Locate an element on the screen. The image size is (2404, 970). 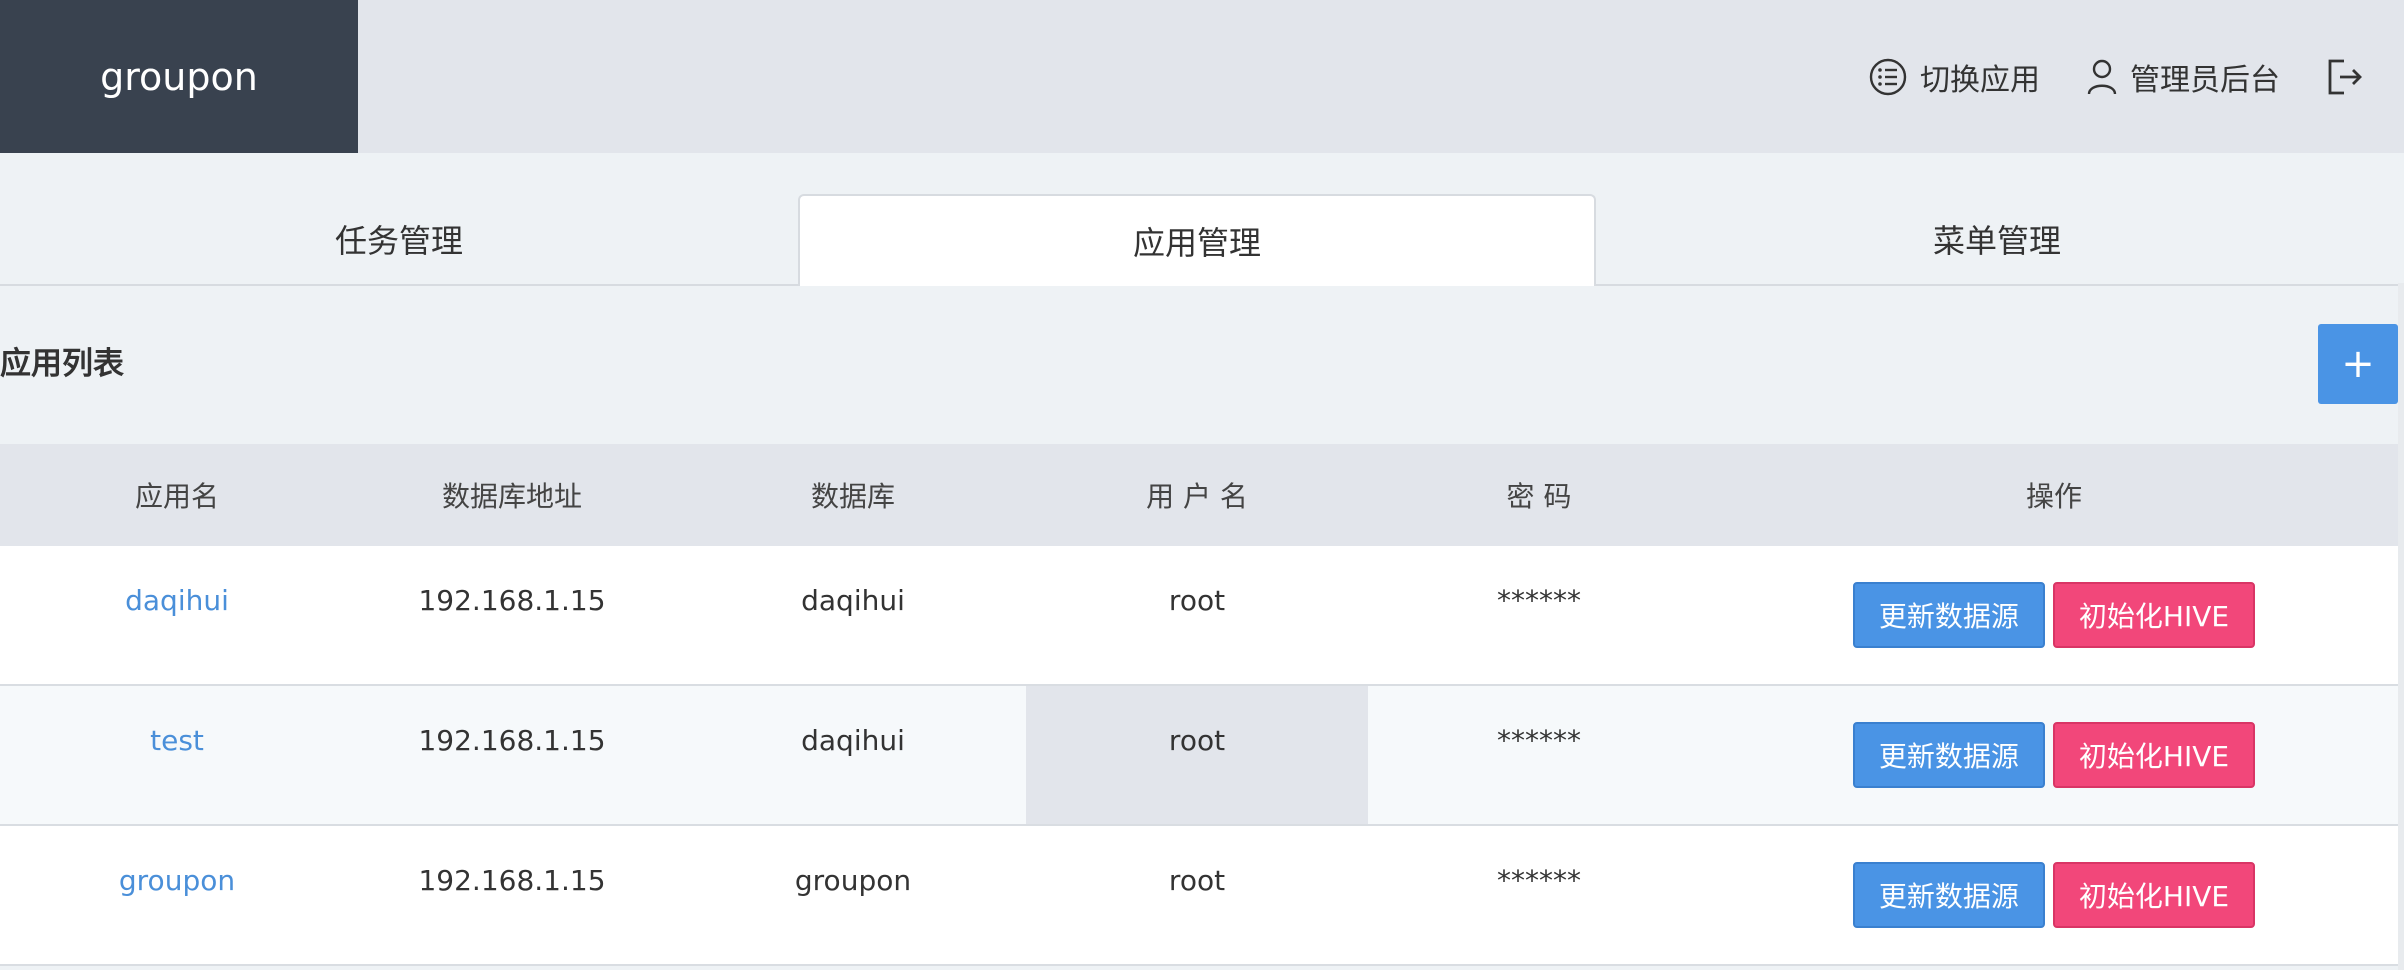
app-name-link: test is located at coordinates (177, 740).